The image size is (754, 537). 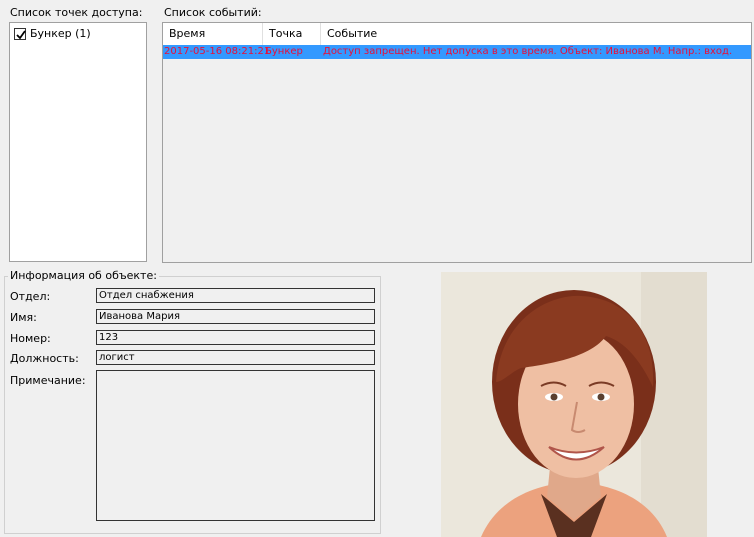 I want to click on events-title: Список событий:, so click(x=213, y=12).